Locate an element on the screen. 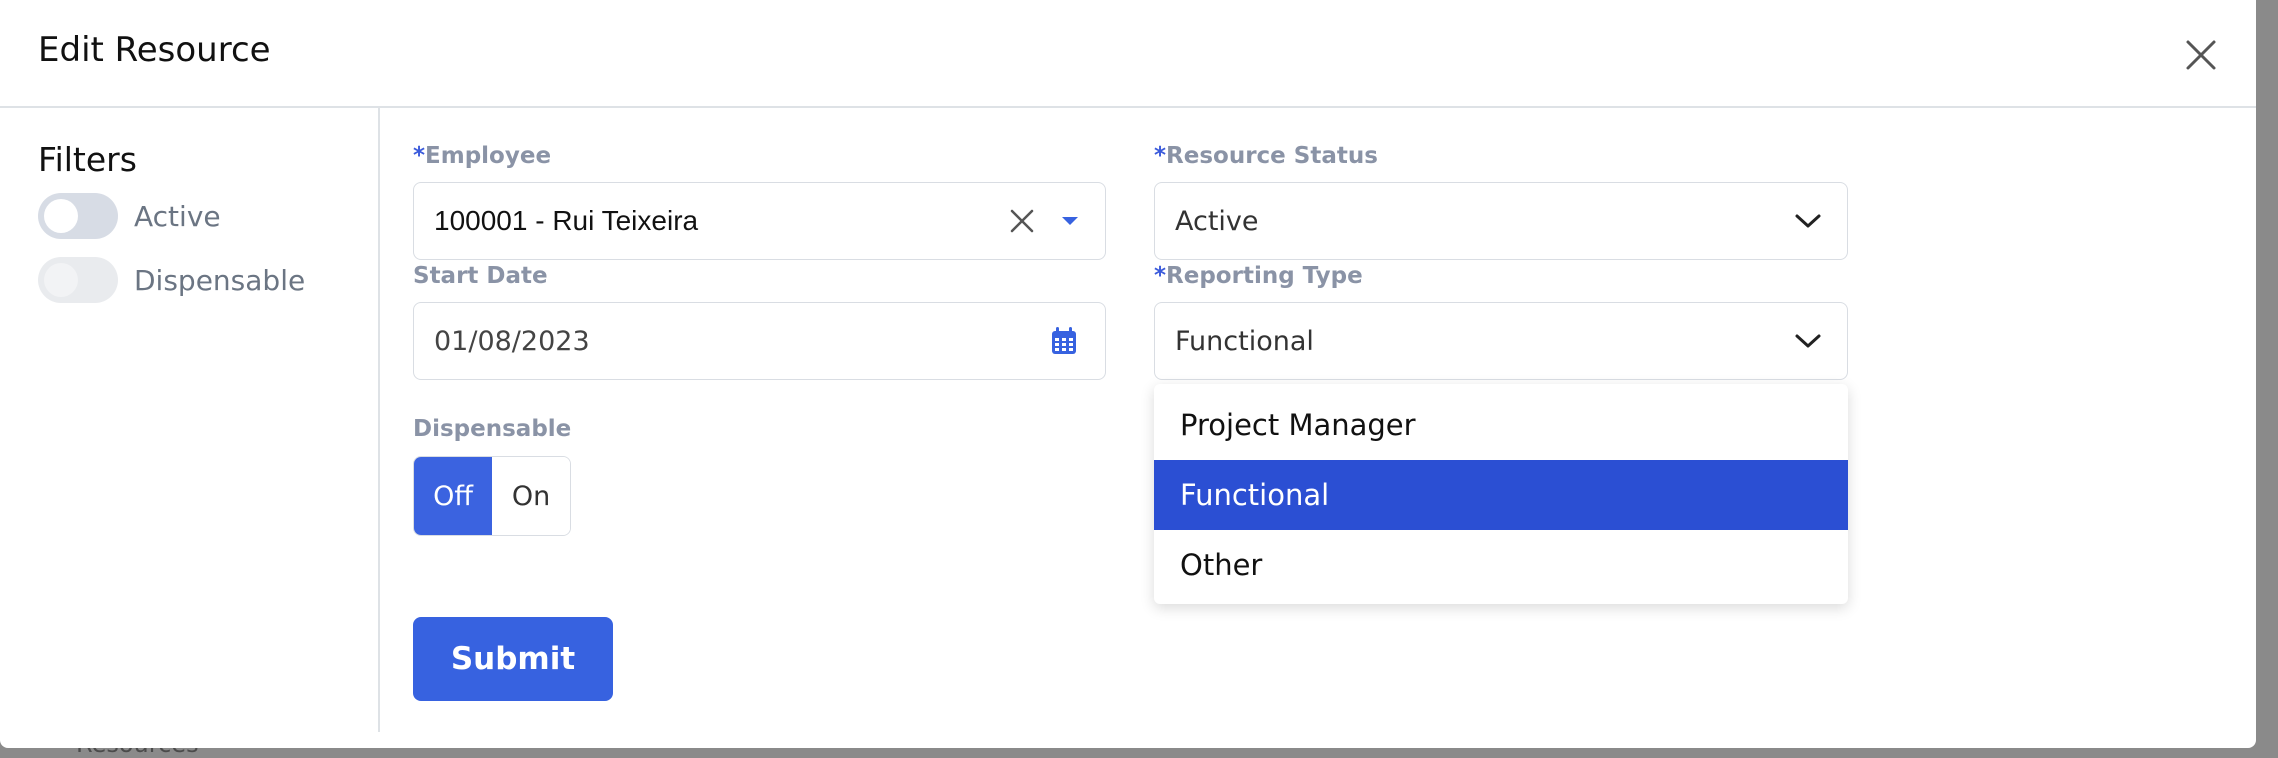  employee-dropdown-button is located at coordinates (1070, 221).